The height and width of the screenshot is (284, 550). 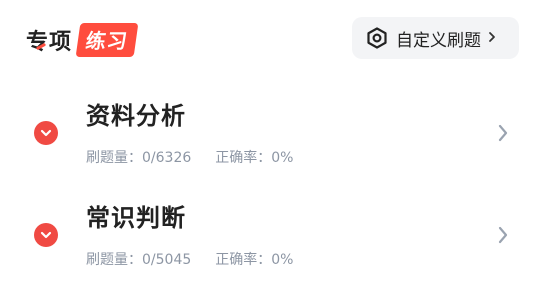 What do you see at coordinates (107, 40) in the screenshot?
I see `title-badge: 练习` at bounding box center [107, 40].